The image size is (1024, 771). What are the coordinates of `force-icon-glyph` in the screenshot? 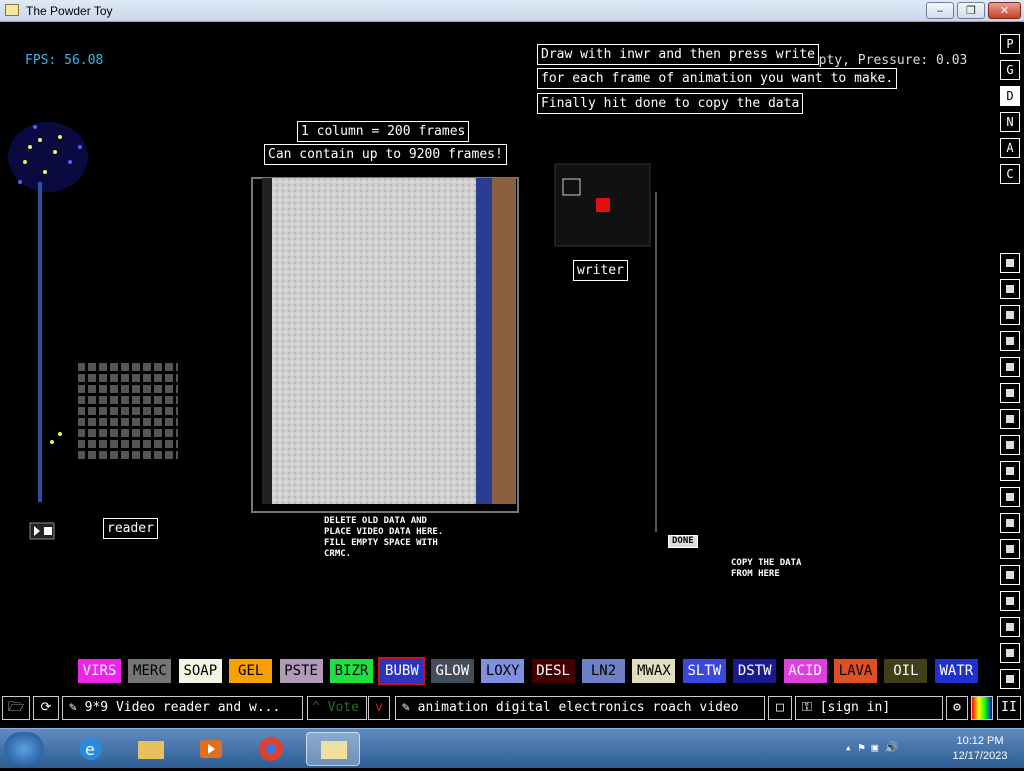 It's located at (1010, 367).